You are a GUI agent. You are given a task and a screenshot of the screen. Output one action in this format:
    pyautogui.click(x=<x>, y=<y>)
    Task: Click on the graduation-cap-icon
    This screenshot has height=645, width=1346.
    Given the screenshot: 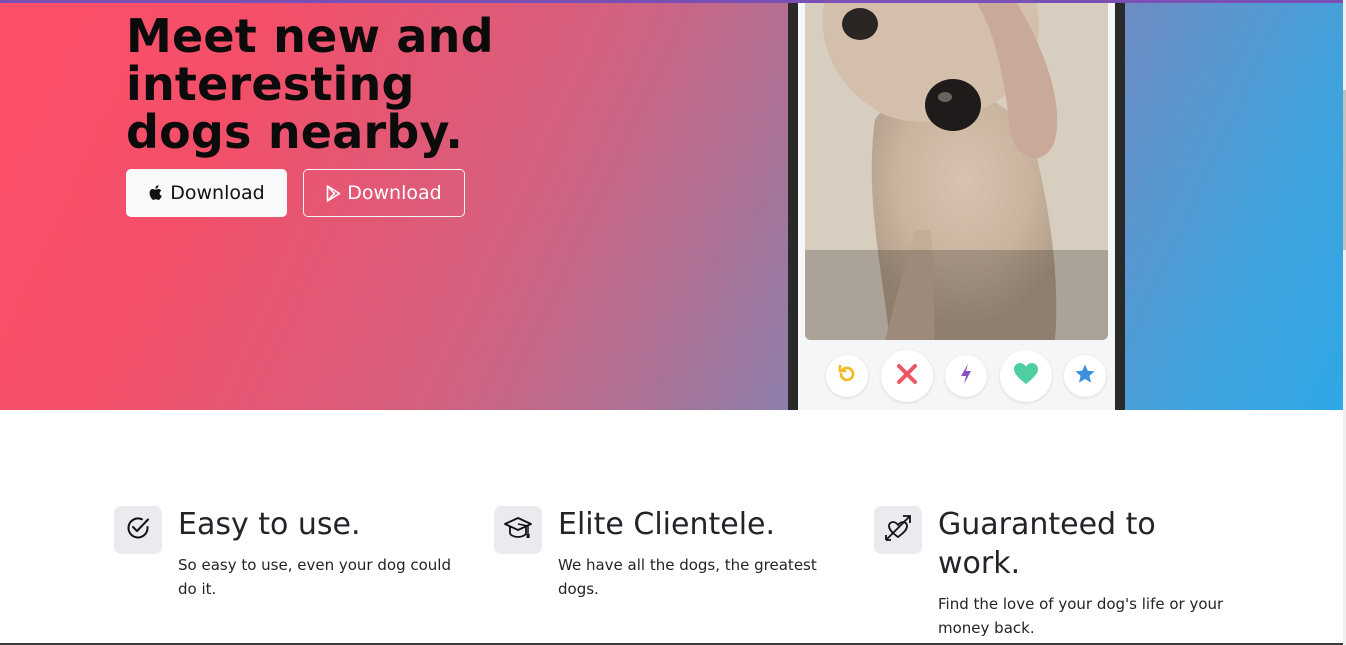 What is the action you would take?
    pyautogui.click(x=518, y=530)
    